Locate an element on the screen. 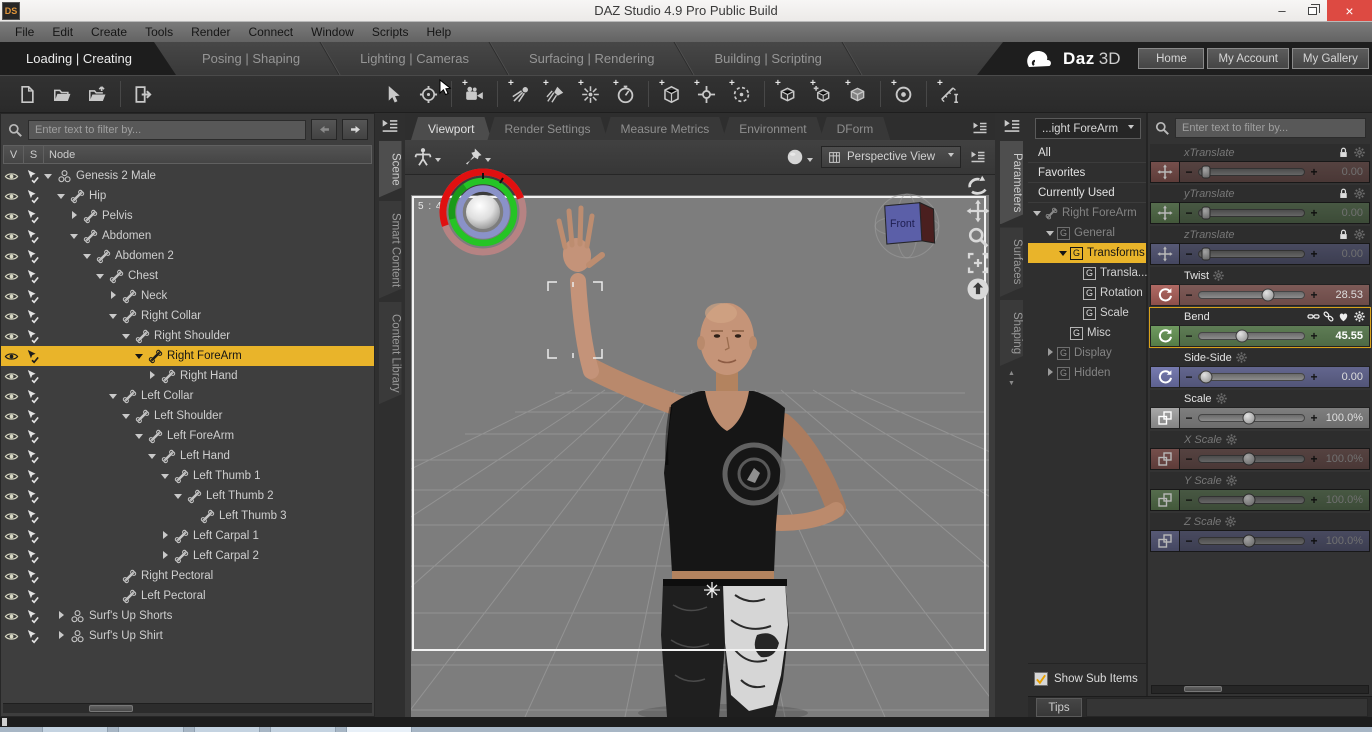  lock-icon is located at coordinates (1343, 234).